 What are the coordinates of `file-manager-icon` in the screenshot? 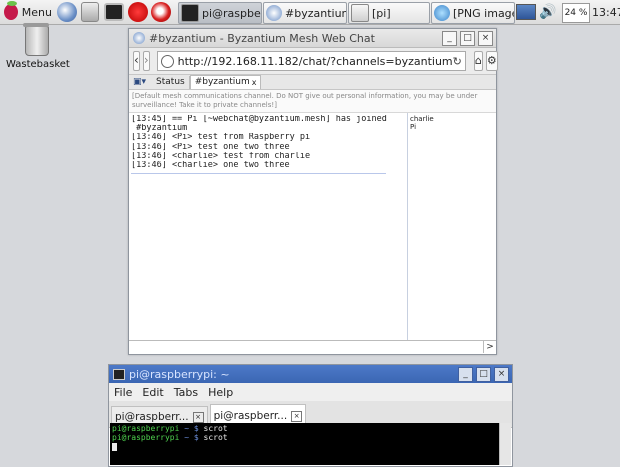 It's located at (90, 12).